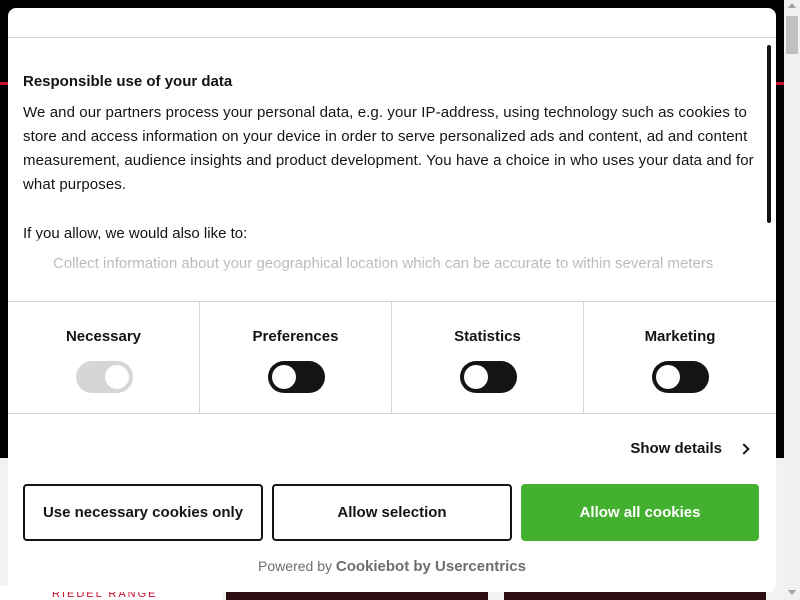 This screenshot has width=800, height=600. Describe the element at coordinates (295, 336) in the screenshot. I see `consent-label-preferences: Preferences` at that location.